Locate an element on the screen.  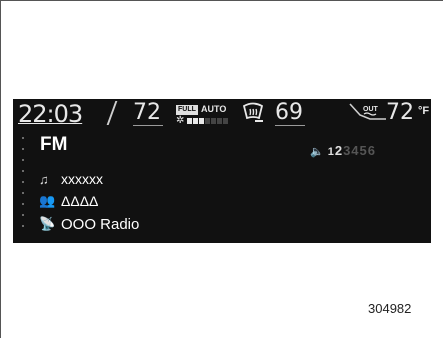
climate-status-bar: 22:03 72 FULL AUTO ✲ 69 OUT 72 °F is located at coordinates (222, 115).